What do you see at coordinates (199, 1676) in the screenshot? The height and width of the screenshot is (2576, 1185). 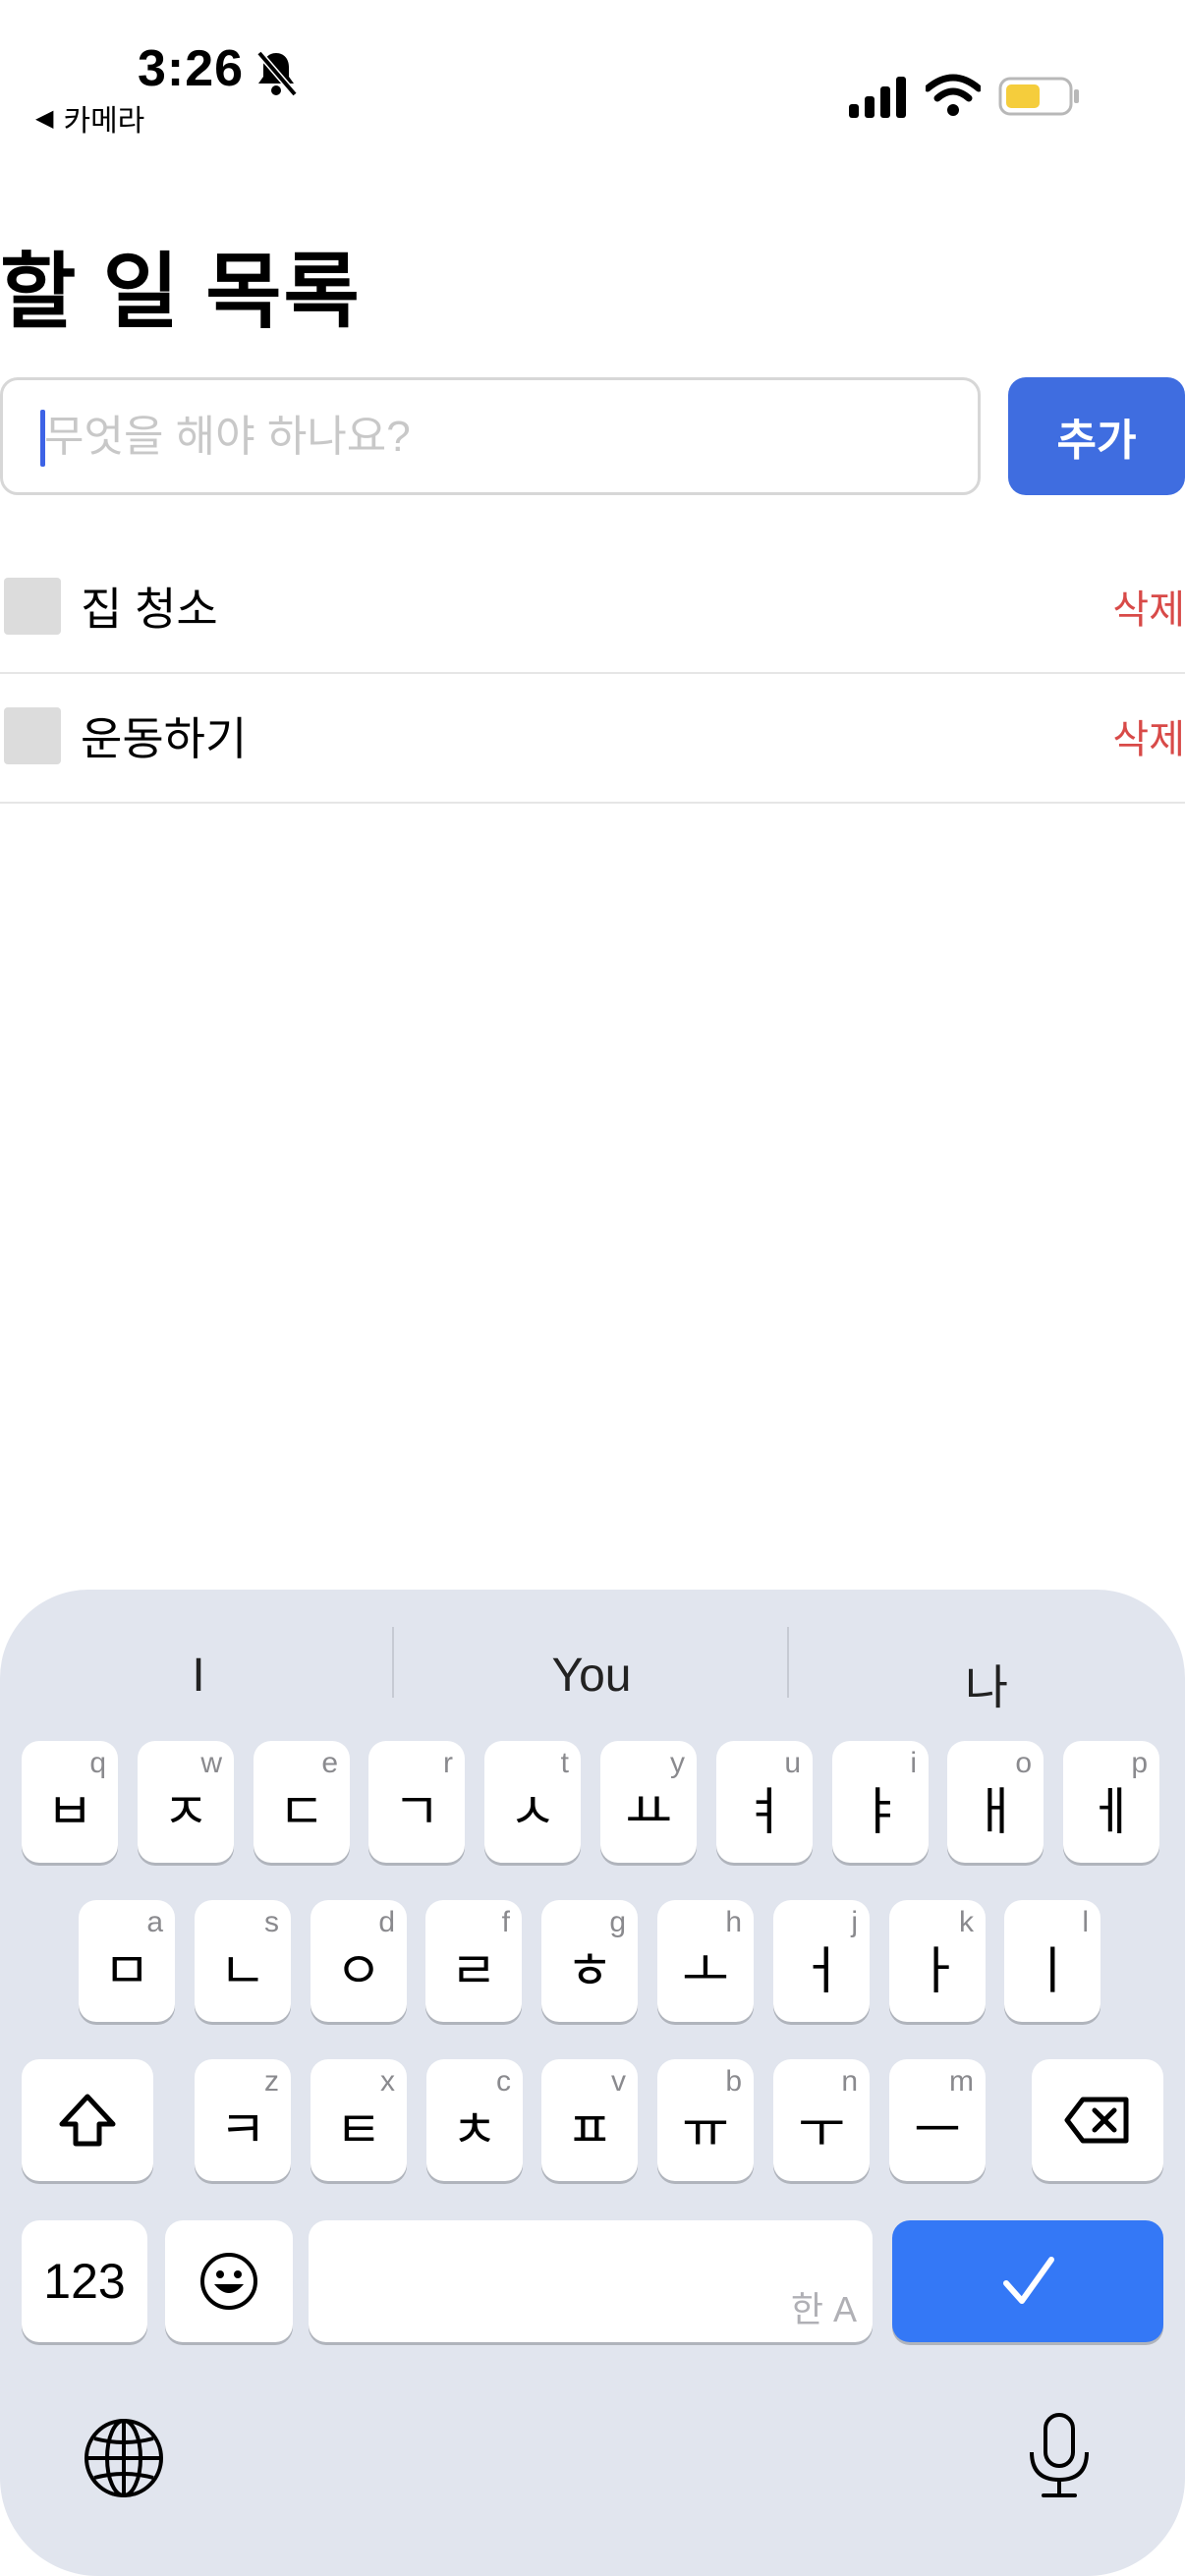 I see `suggestion-1: I` at bounding box center [199, 1676].